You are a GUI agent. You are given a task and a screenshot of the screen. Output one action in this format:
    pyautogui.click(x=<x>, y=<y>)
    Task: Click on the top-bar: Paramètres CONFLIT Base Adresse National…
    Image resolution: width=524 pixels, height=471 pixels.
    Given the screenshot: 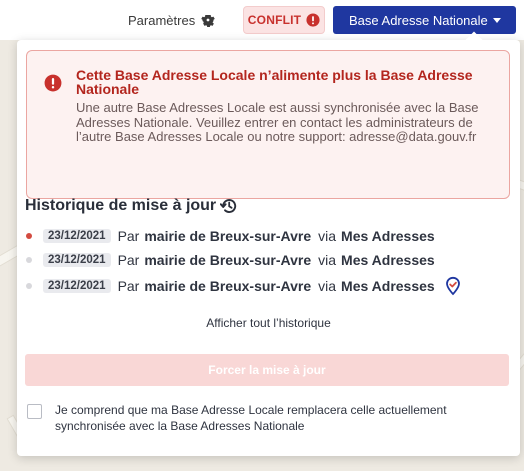 What is the action you would take?
    pyautogui.click(x=262, y=20)
    